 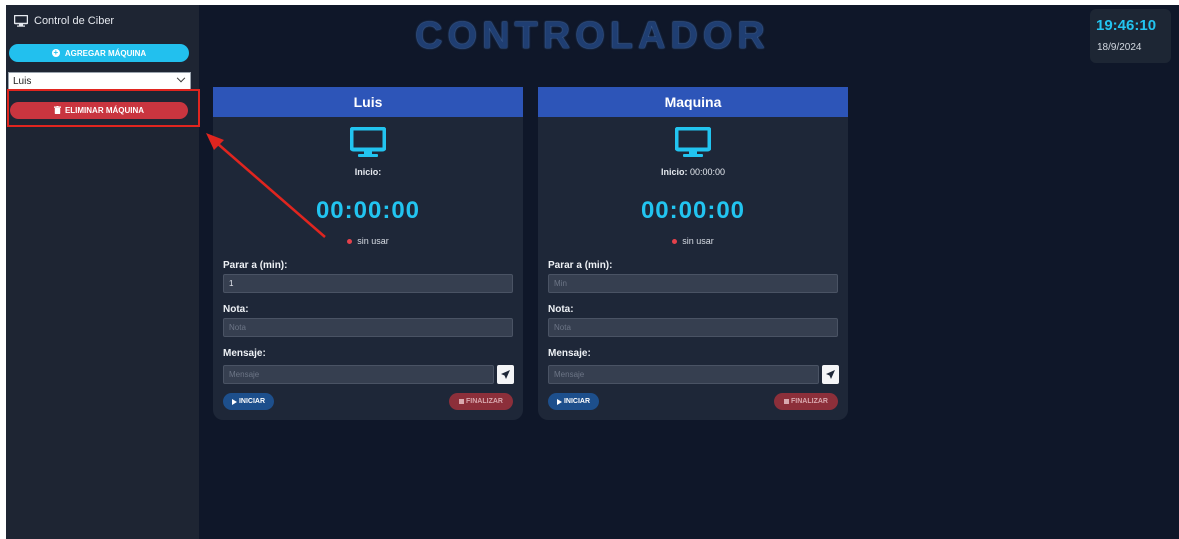 I want to click on annotation-highlight-box, so click(x=103, y=108).